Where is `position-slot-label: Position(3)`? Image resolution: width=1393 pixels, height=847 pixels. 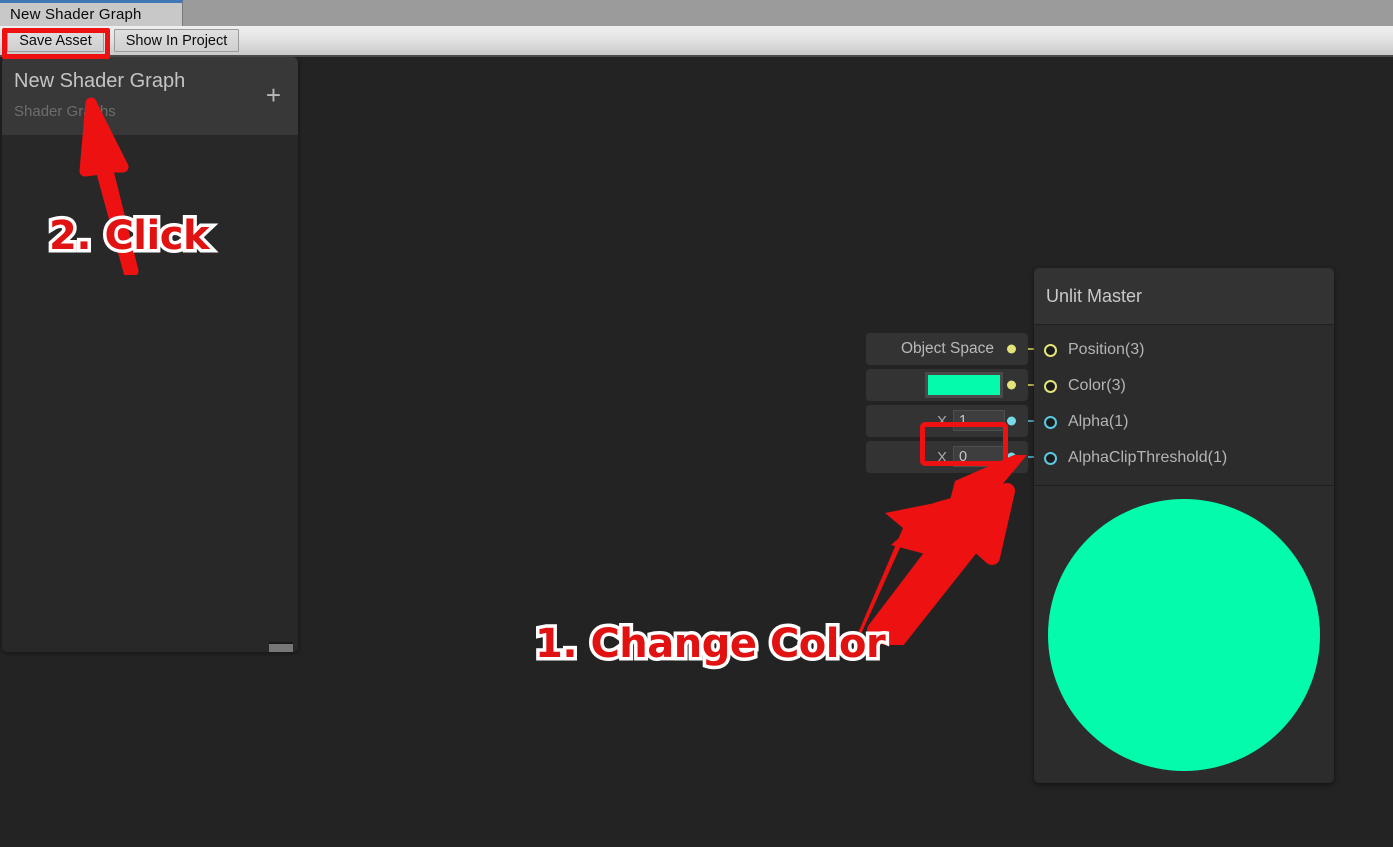
position-slot-label: Position(3) is located at coordinates (1106, 349).